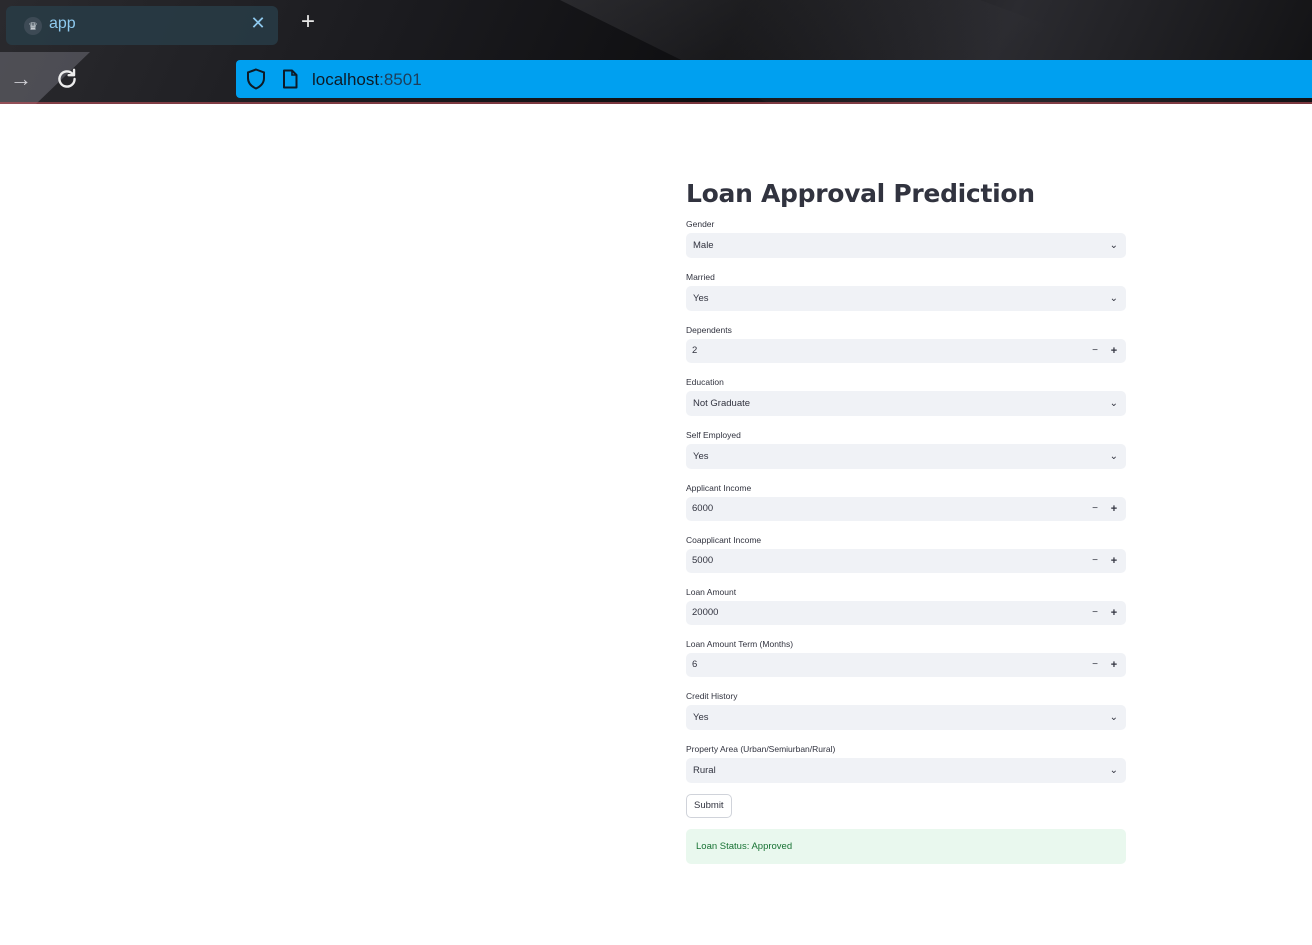 This screenshot has width=1312, height=945. What do you see at coordinates (67, 79) in the screenshot?
I see `reload-icon` at bounding box center [67, 79].